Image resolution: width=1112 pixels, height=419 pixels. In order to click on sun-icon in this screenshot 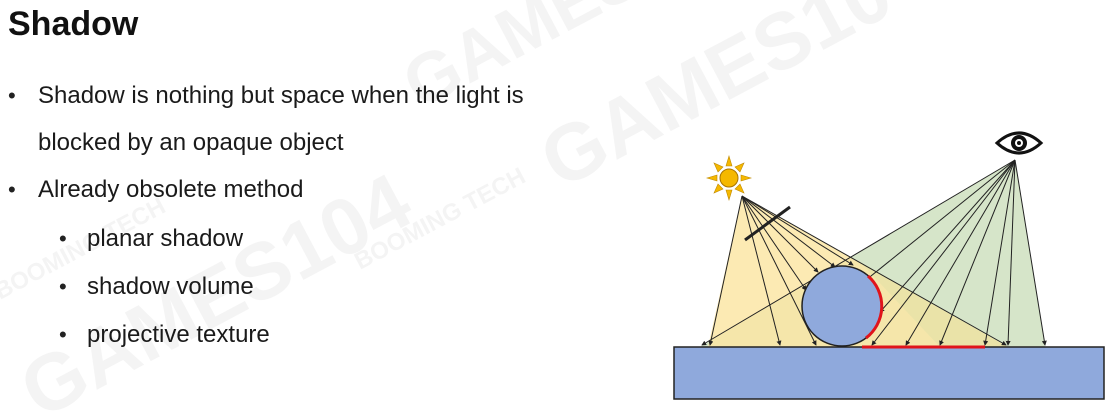, I will do `click(729, 178)`.